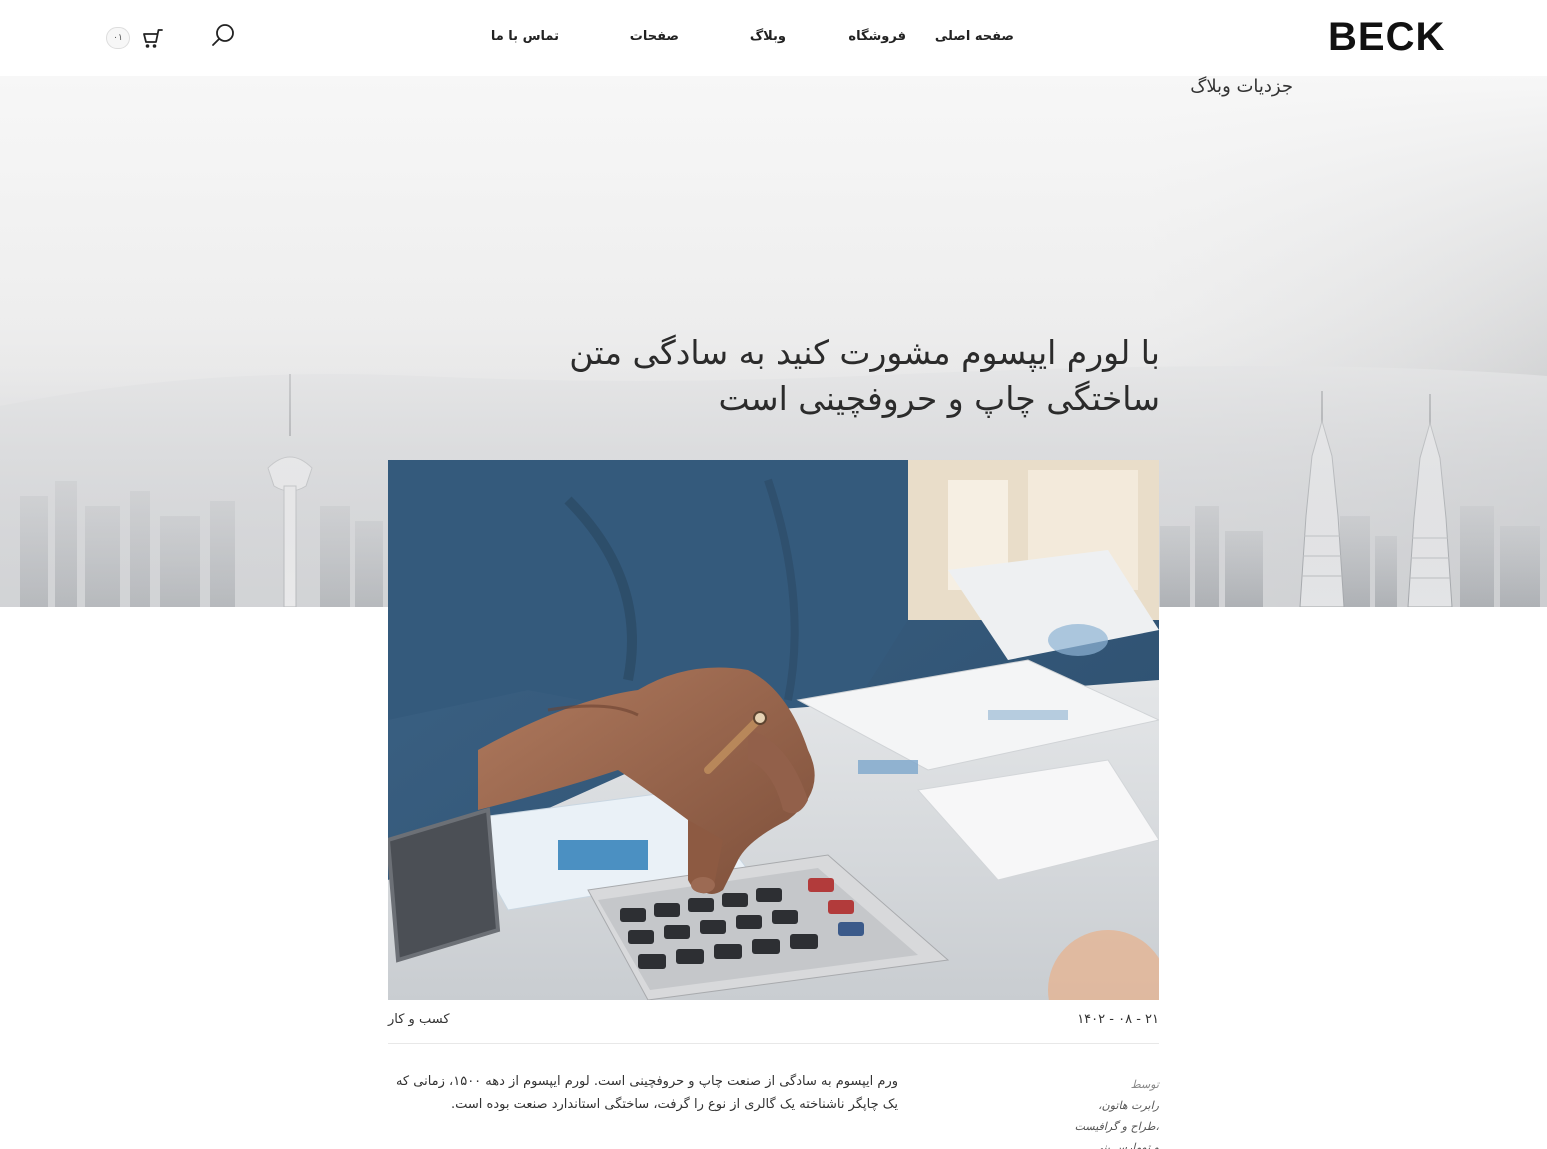 The width and height of the screenshot is (1547, 1149). Describe the element at coordinates (525, 37) in the screenshot. I see `nav-contact: تماس با ما` at that location.